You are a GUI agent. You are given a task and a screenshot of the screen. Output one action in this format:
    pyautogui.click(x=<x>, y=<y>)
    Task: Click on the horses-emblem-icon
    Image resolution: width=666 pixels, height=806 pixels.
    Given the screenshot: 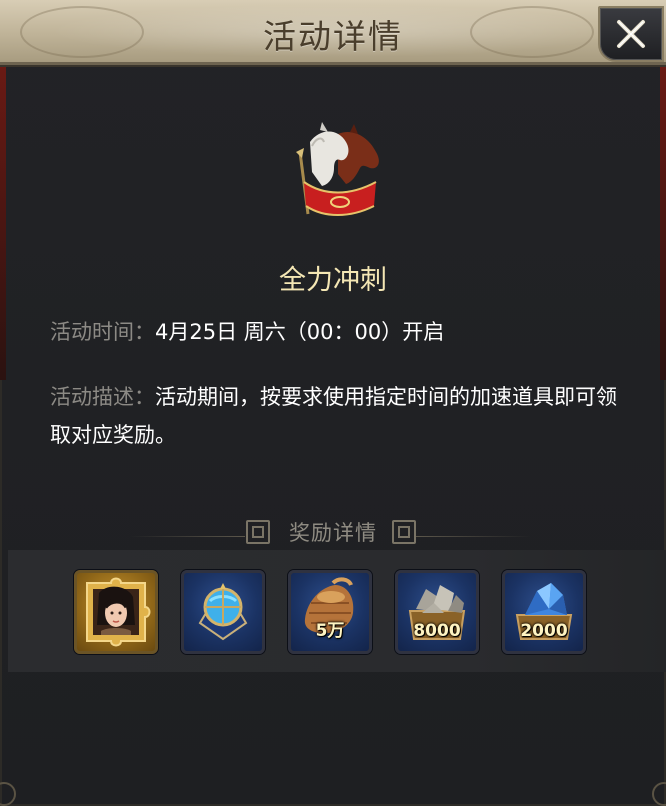 What is the action you would take?
    pyautogui.click(x=338, y=172)
    